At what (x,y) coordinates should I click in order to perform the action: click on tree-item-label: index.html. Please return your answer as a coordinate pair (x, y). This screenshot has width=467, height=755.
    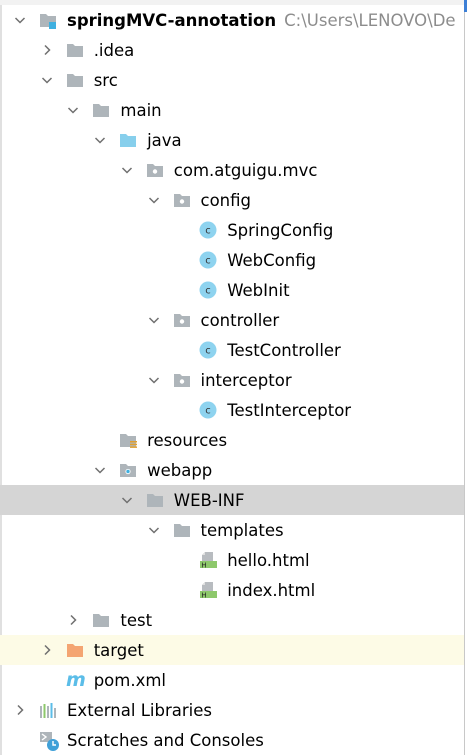
    Looking at the image, I should click on (271, 590).